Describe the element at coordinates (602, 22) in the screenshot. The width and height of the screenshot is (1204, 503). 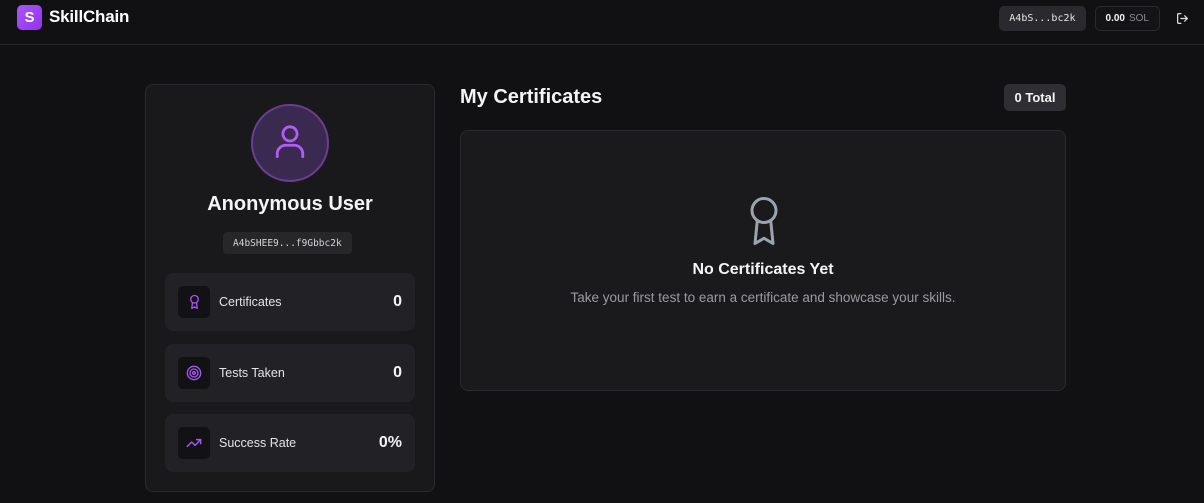
I see `top-navbar: S SkillChain A4bS...bc2k 0.00 SOL` at that location.